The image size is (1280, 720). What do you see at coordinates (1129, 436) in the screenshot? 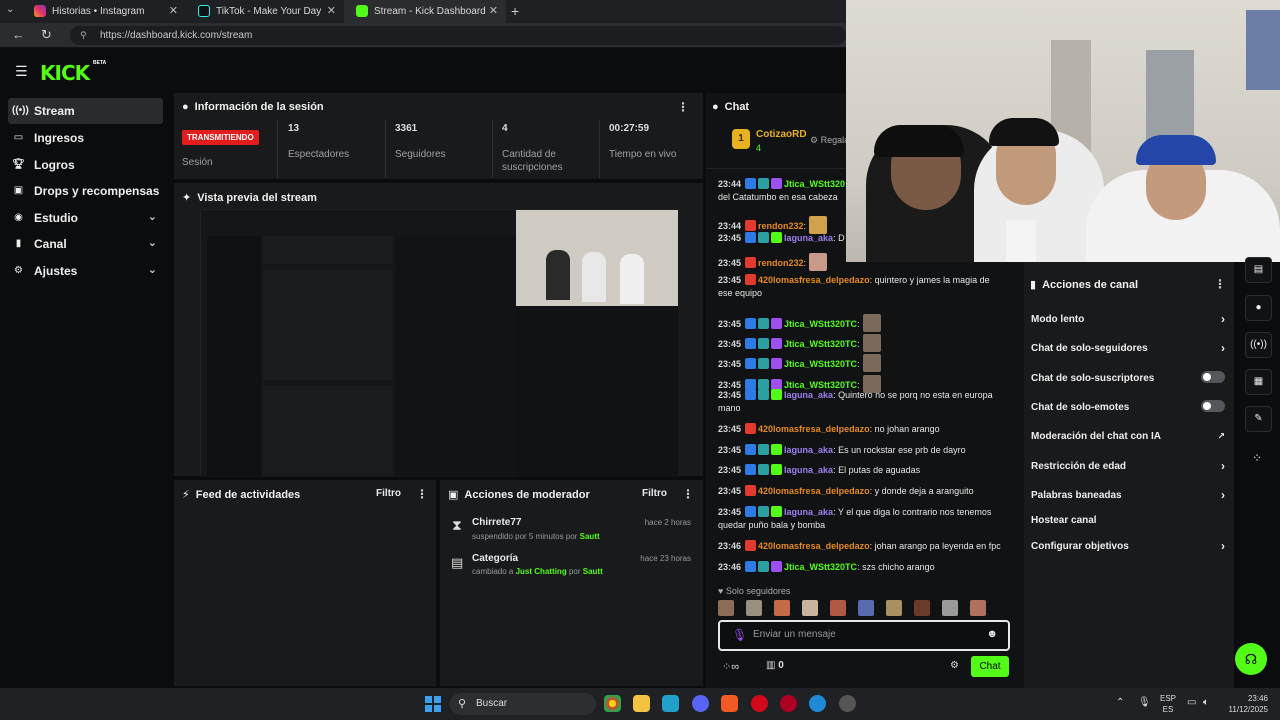
I see `ai-moderation-row: Moderación del chat con IA ↗` at bounding box center [1129, 436].